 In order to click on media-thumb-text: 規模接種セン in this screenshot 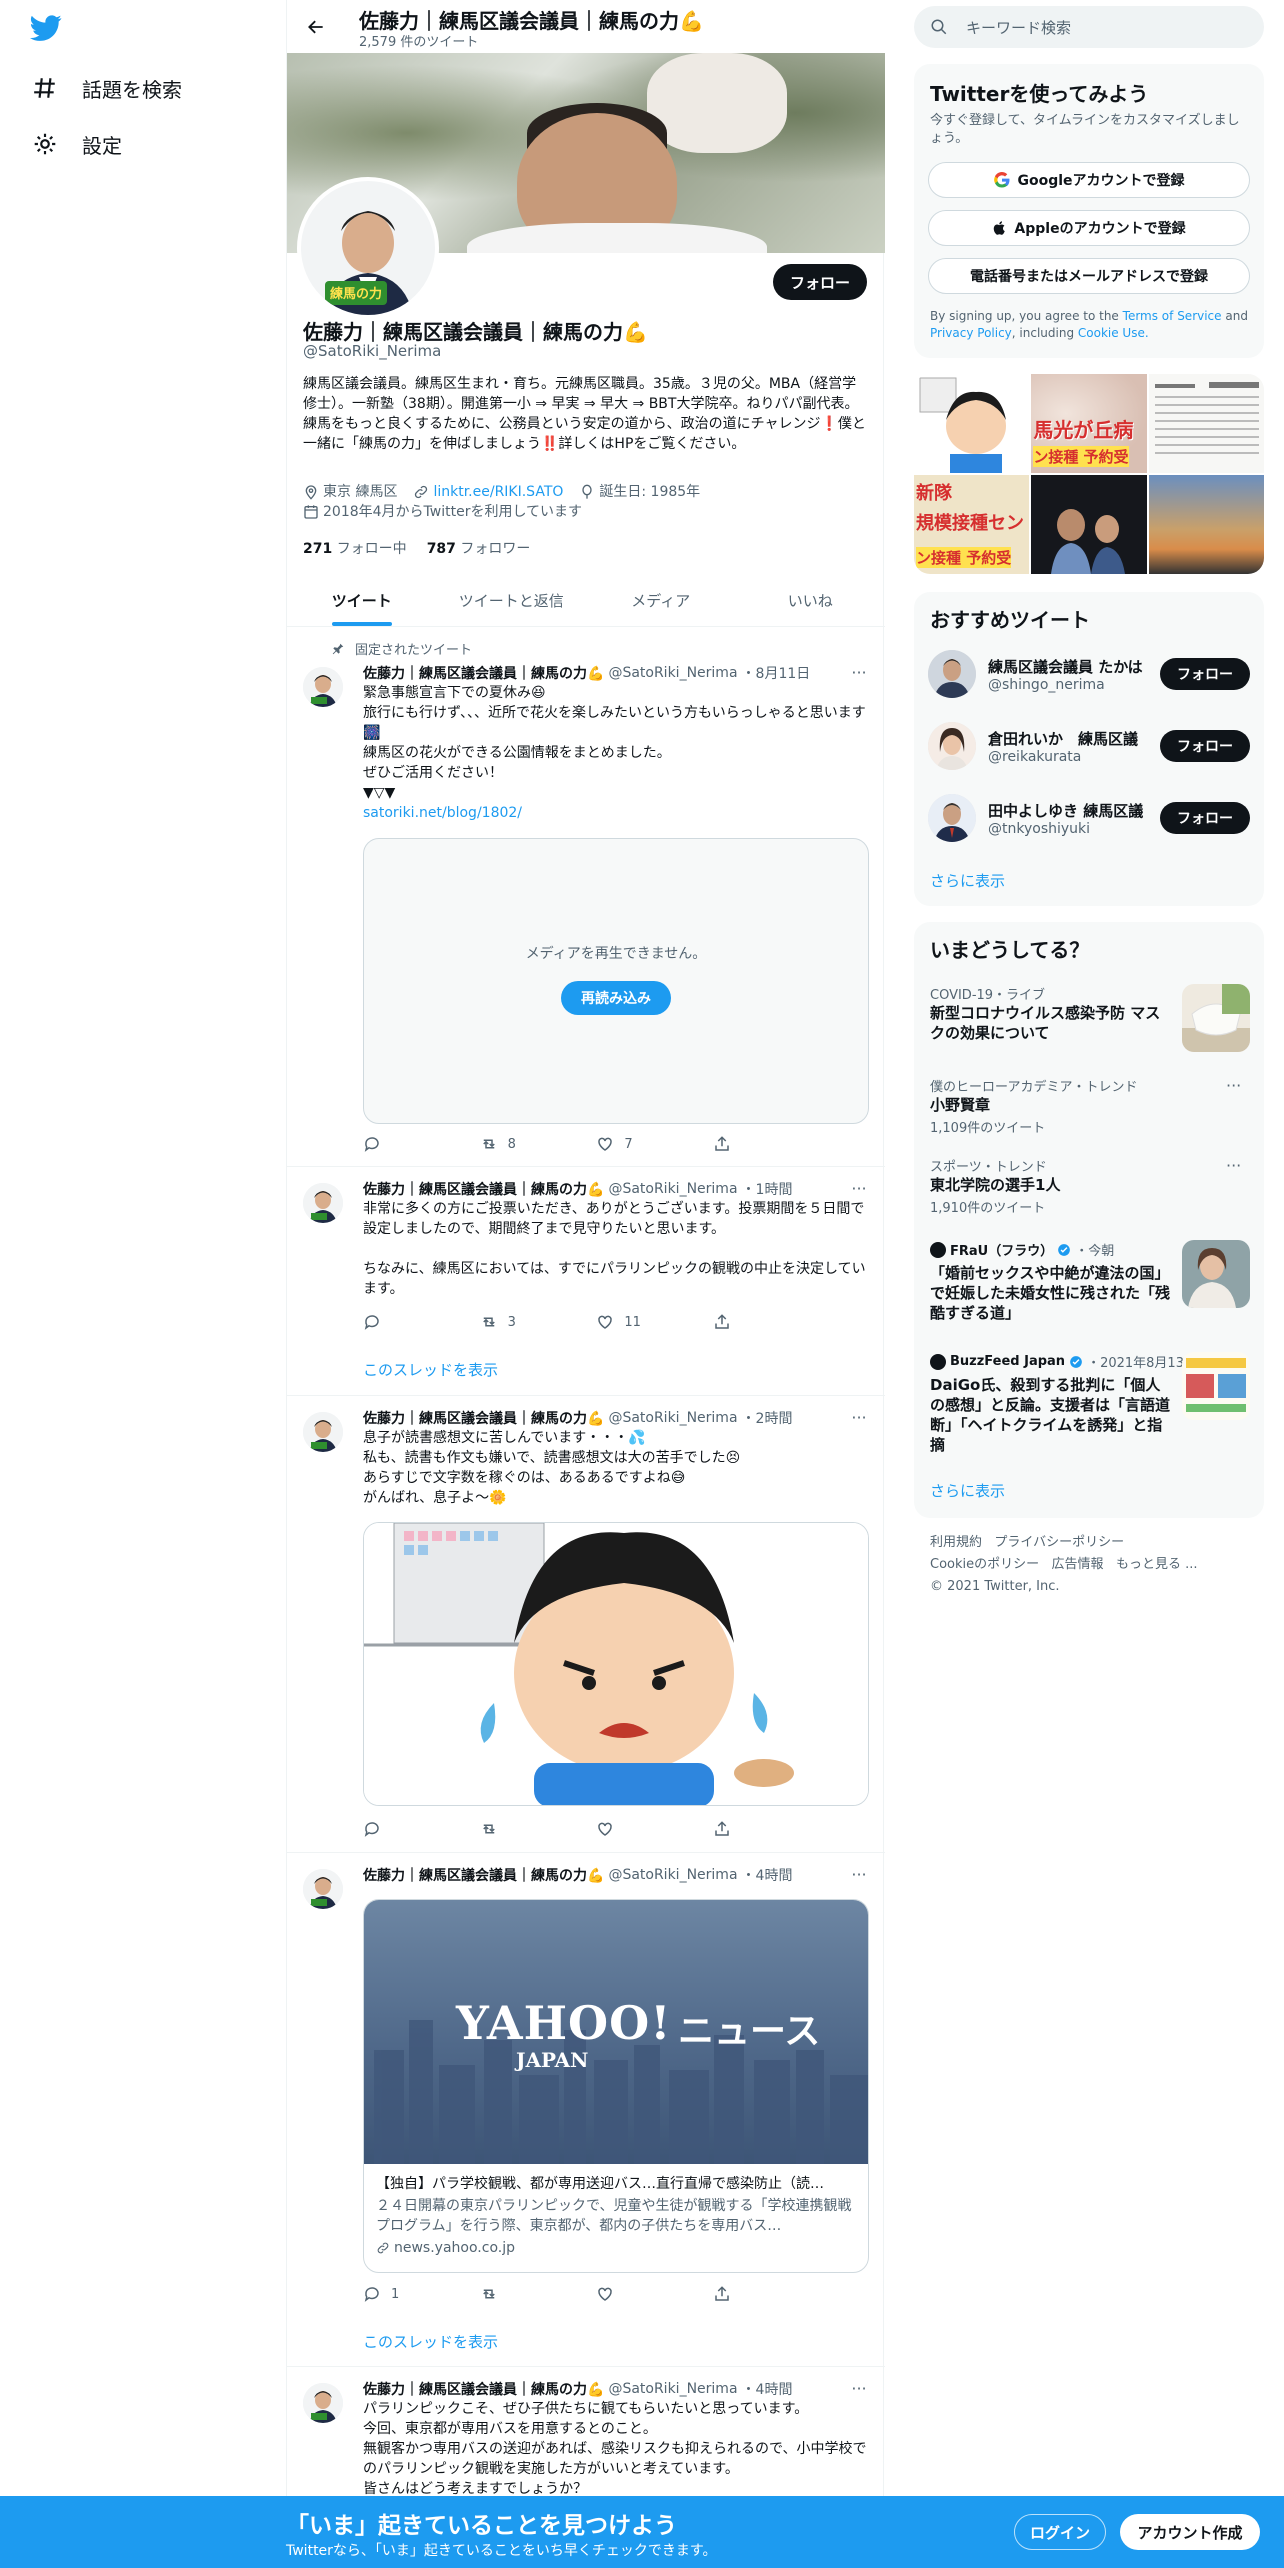, I will do `click(970, 523)`.